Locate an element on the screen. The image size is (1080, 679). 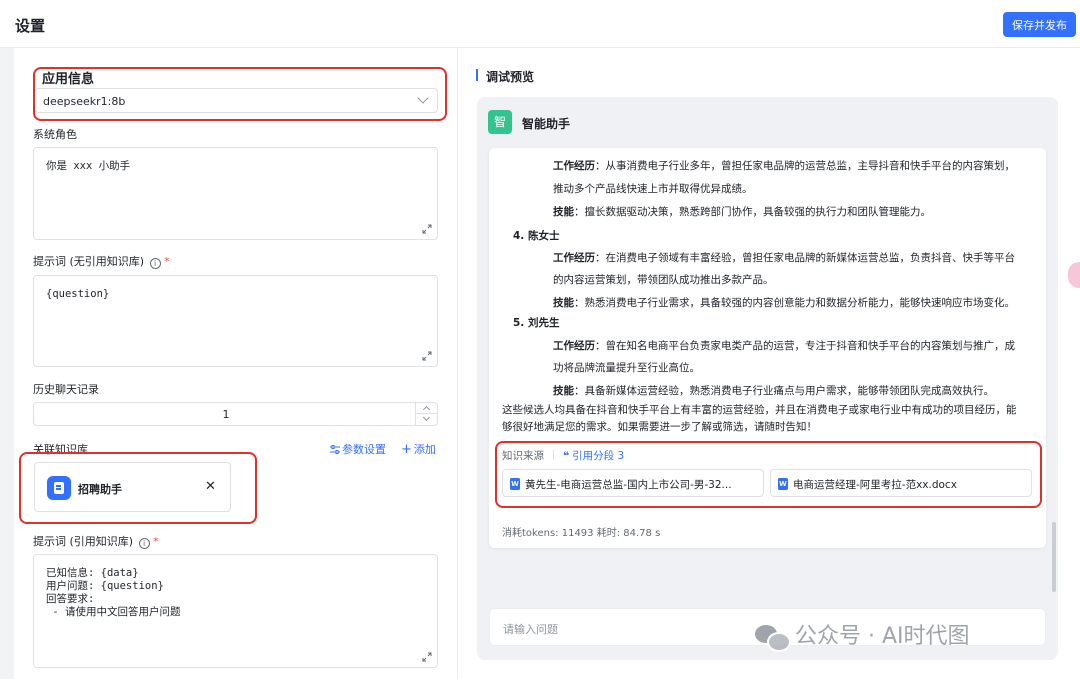
assistant-name: 智能助手 is located at coordinates (546, 124).